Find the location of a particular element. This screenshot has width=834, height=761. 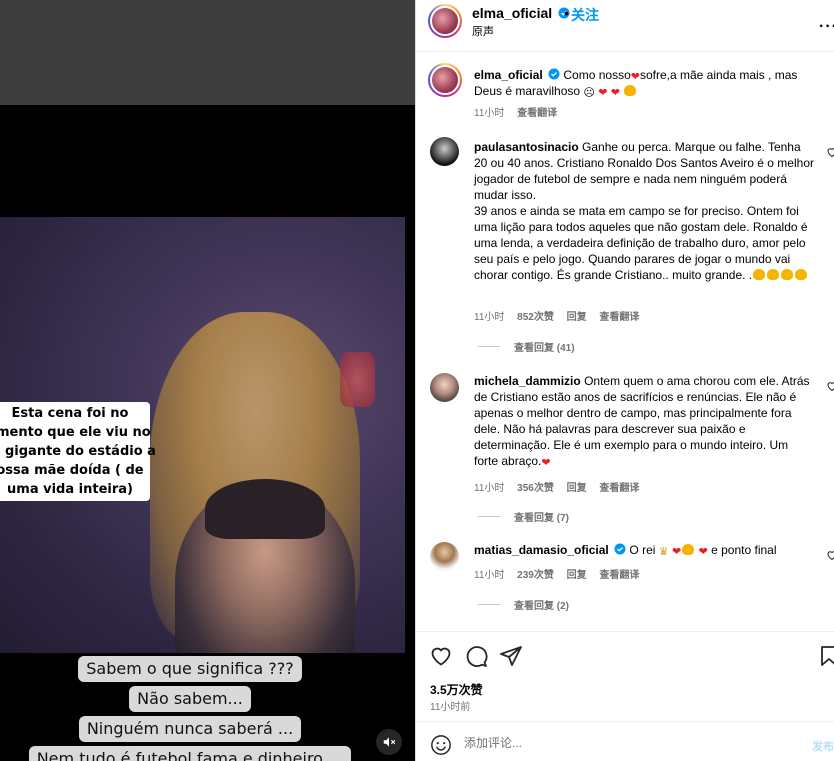

crown-emoji: ♛ is located at coordinates (663, 552).